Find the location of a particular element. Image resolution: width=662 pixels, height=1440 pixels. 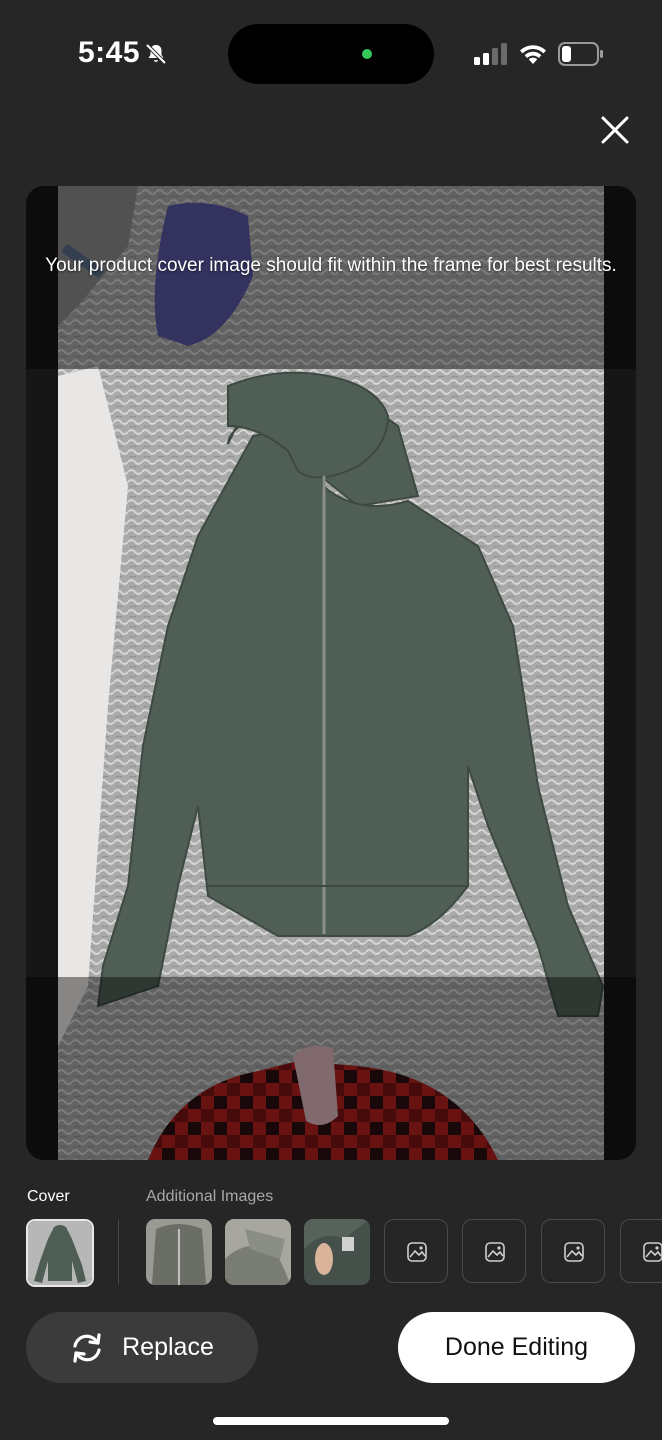

cellular-signal-icon is located at coordinates (490, 54).